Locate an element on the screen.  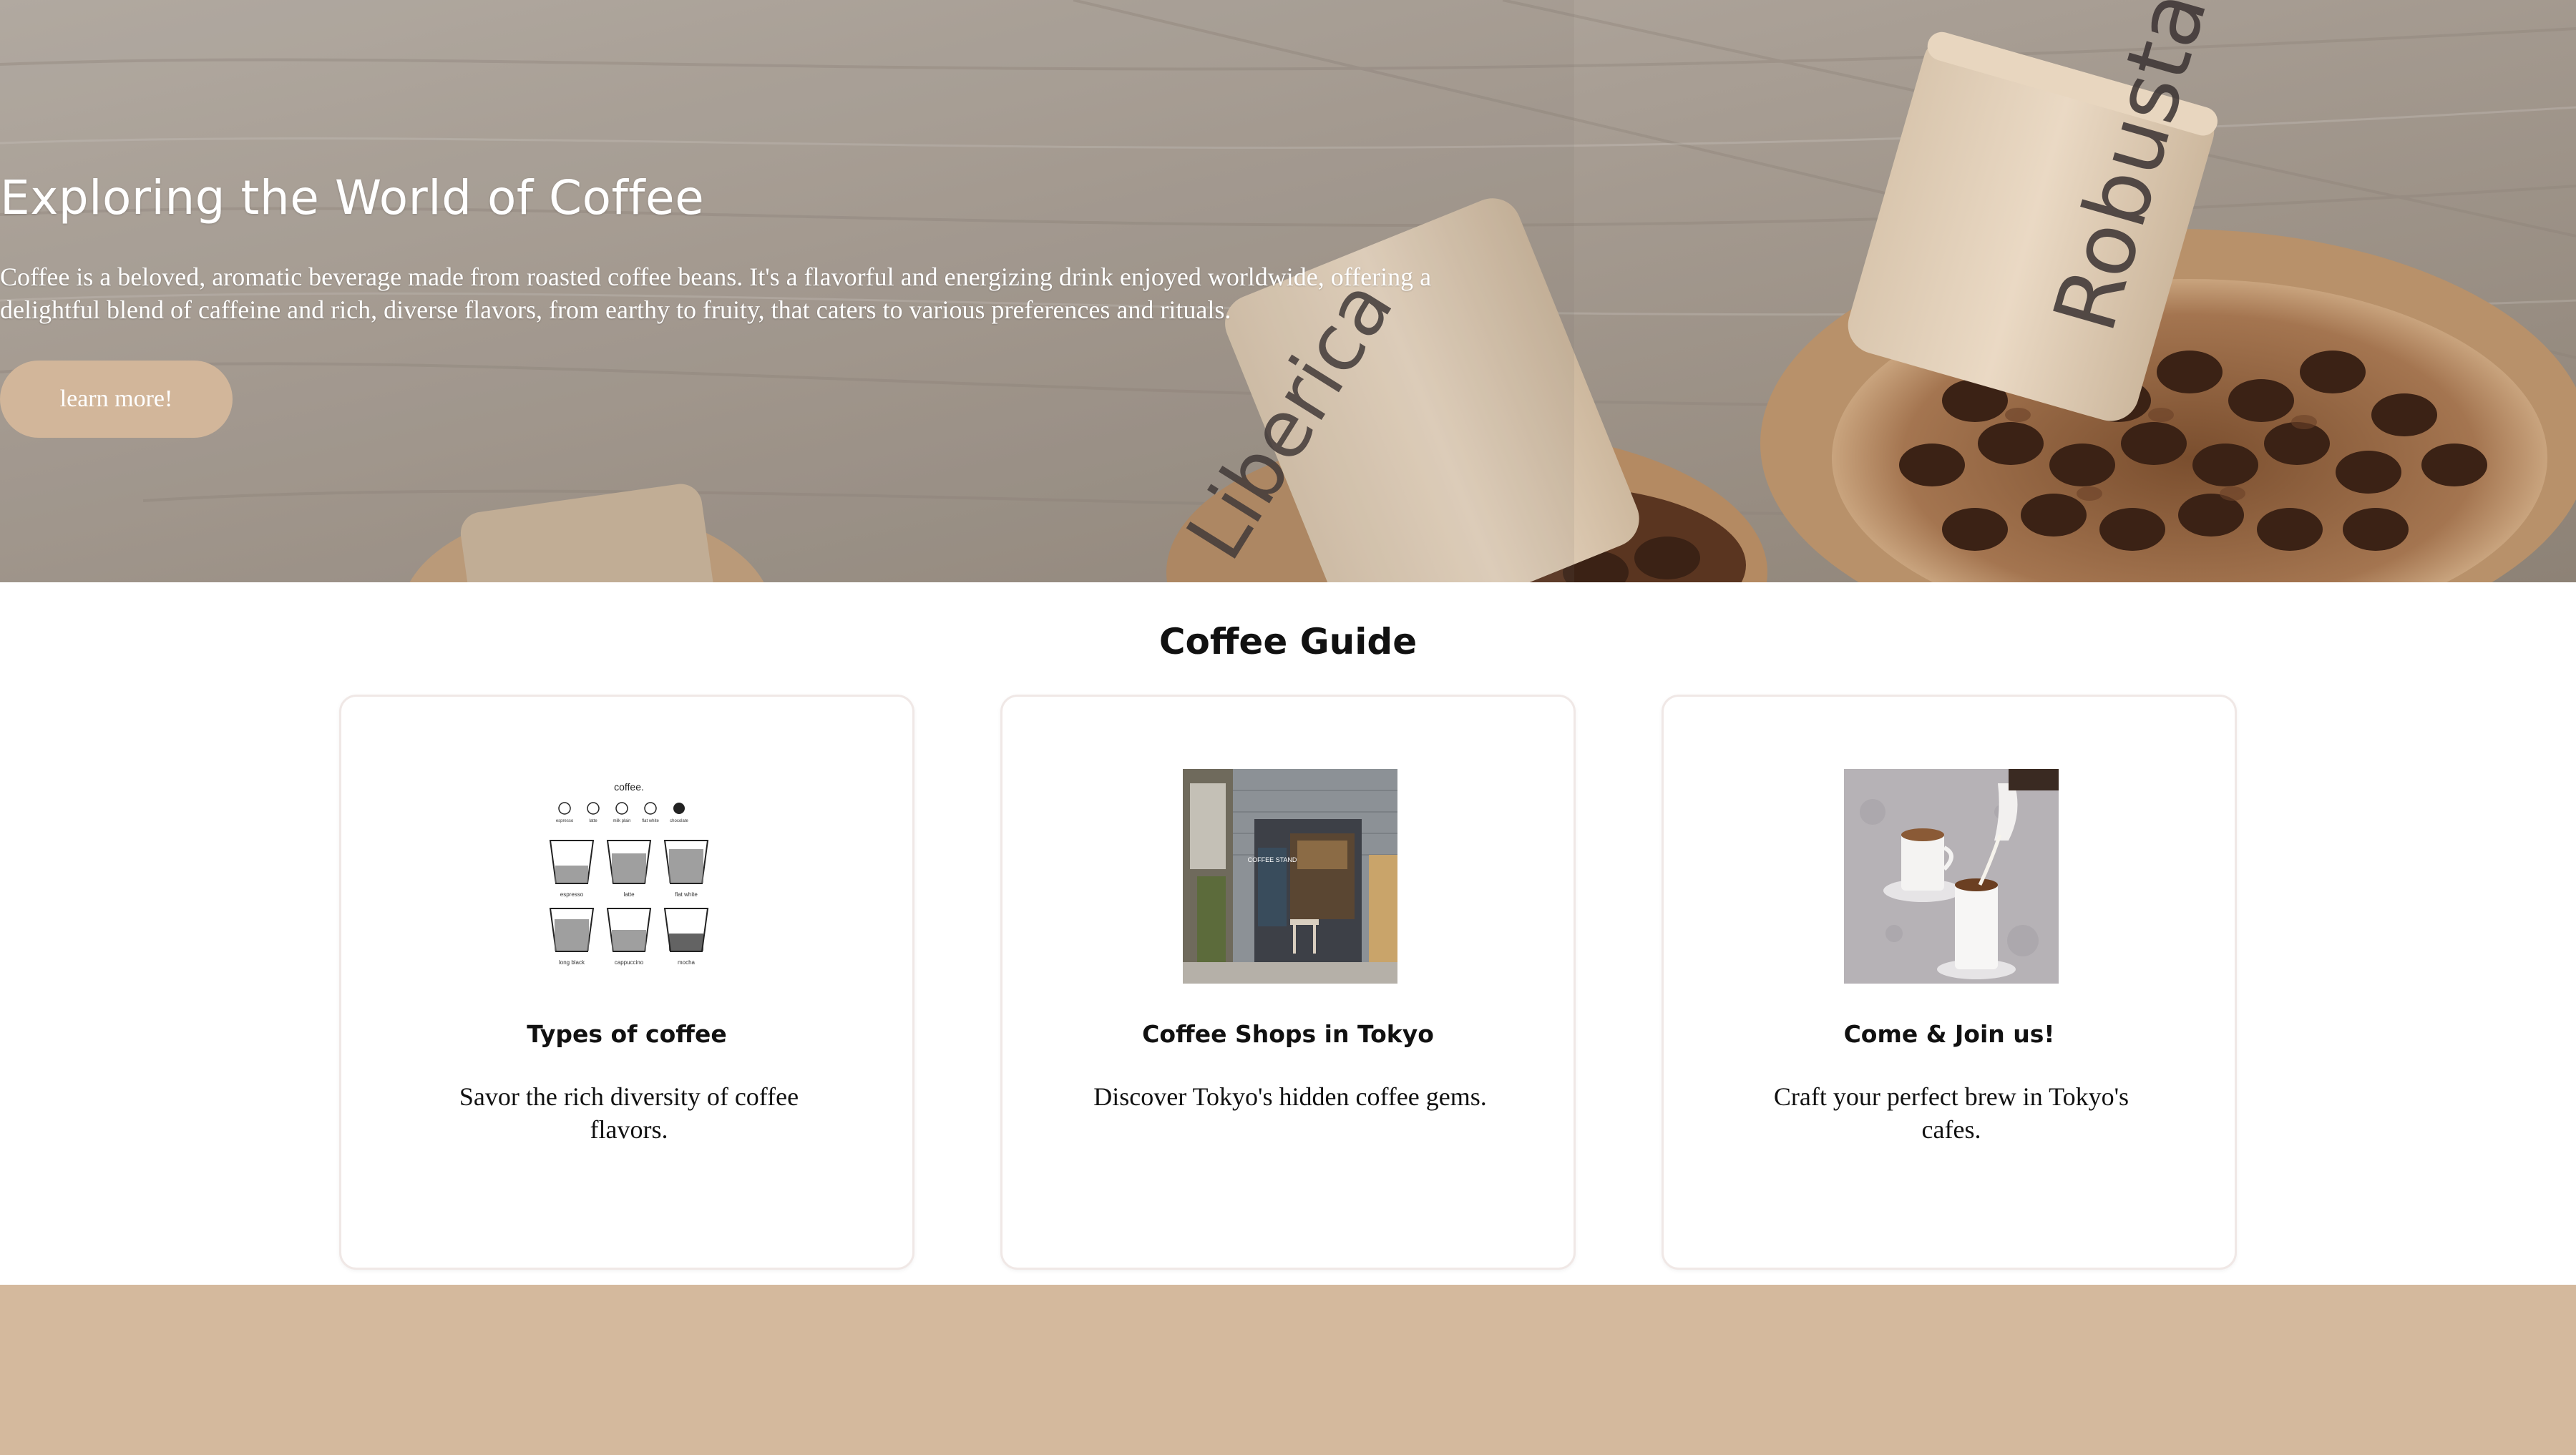
bean-label: milk plain is located at coordinates (621, 821).